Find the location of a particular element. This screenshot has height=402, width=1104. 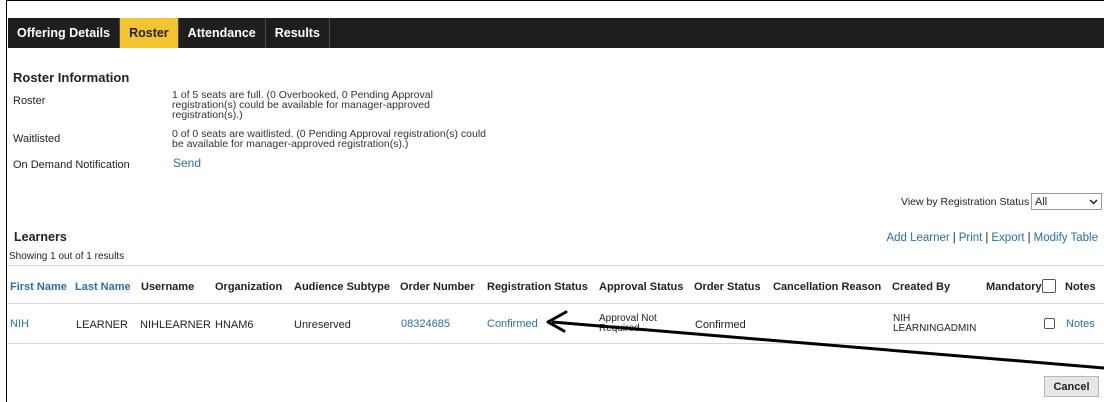

tab-attendance: Attendance is located at coordinates (222, 33).